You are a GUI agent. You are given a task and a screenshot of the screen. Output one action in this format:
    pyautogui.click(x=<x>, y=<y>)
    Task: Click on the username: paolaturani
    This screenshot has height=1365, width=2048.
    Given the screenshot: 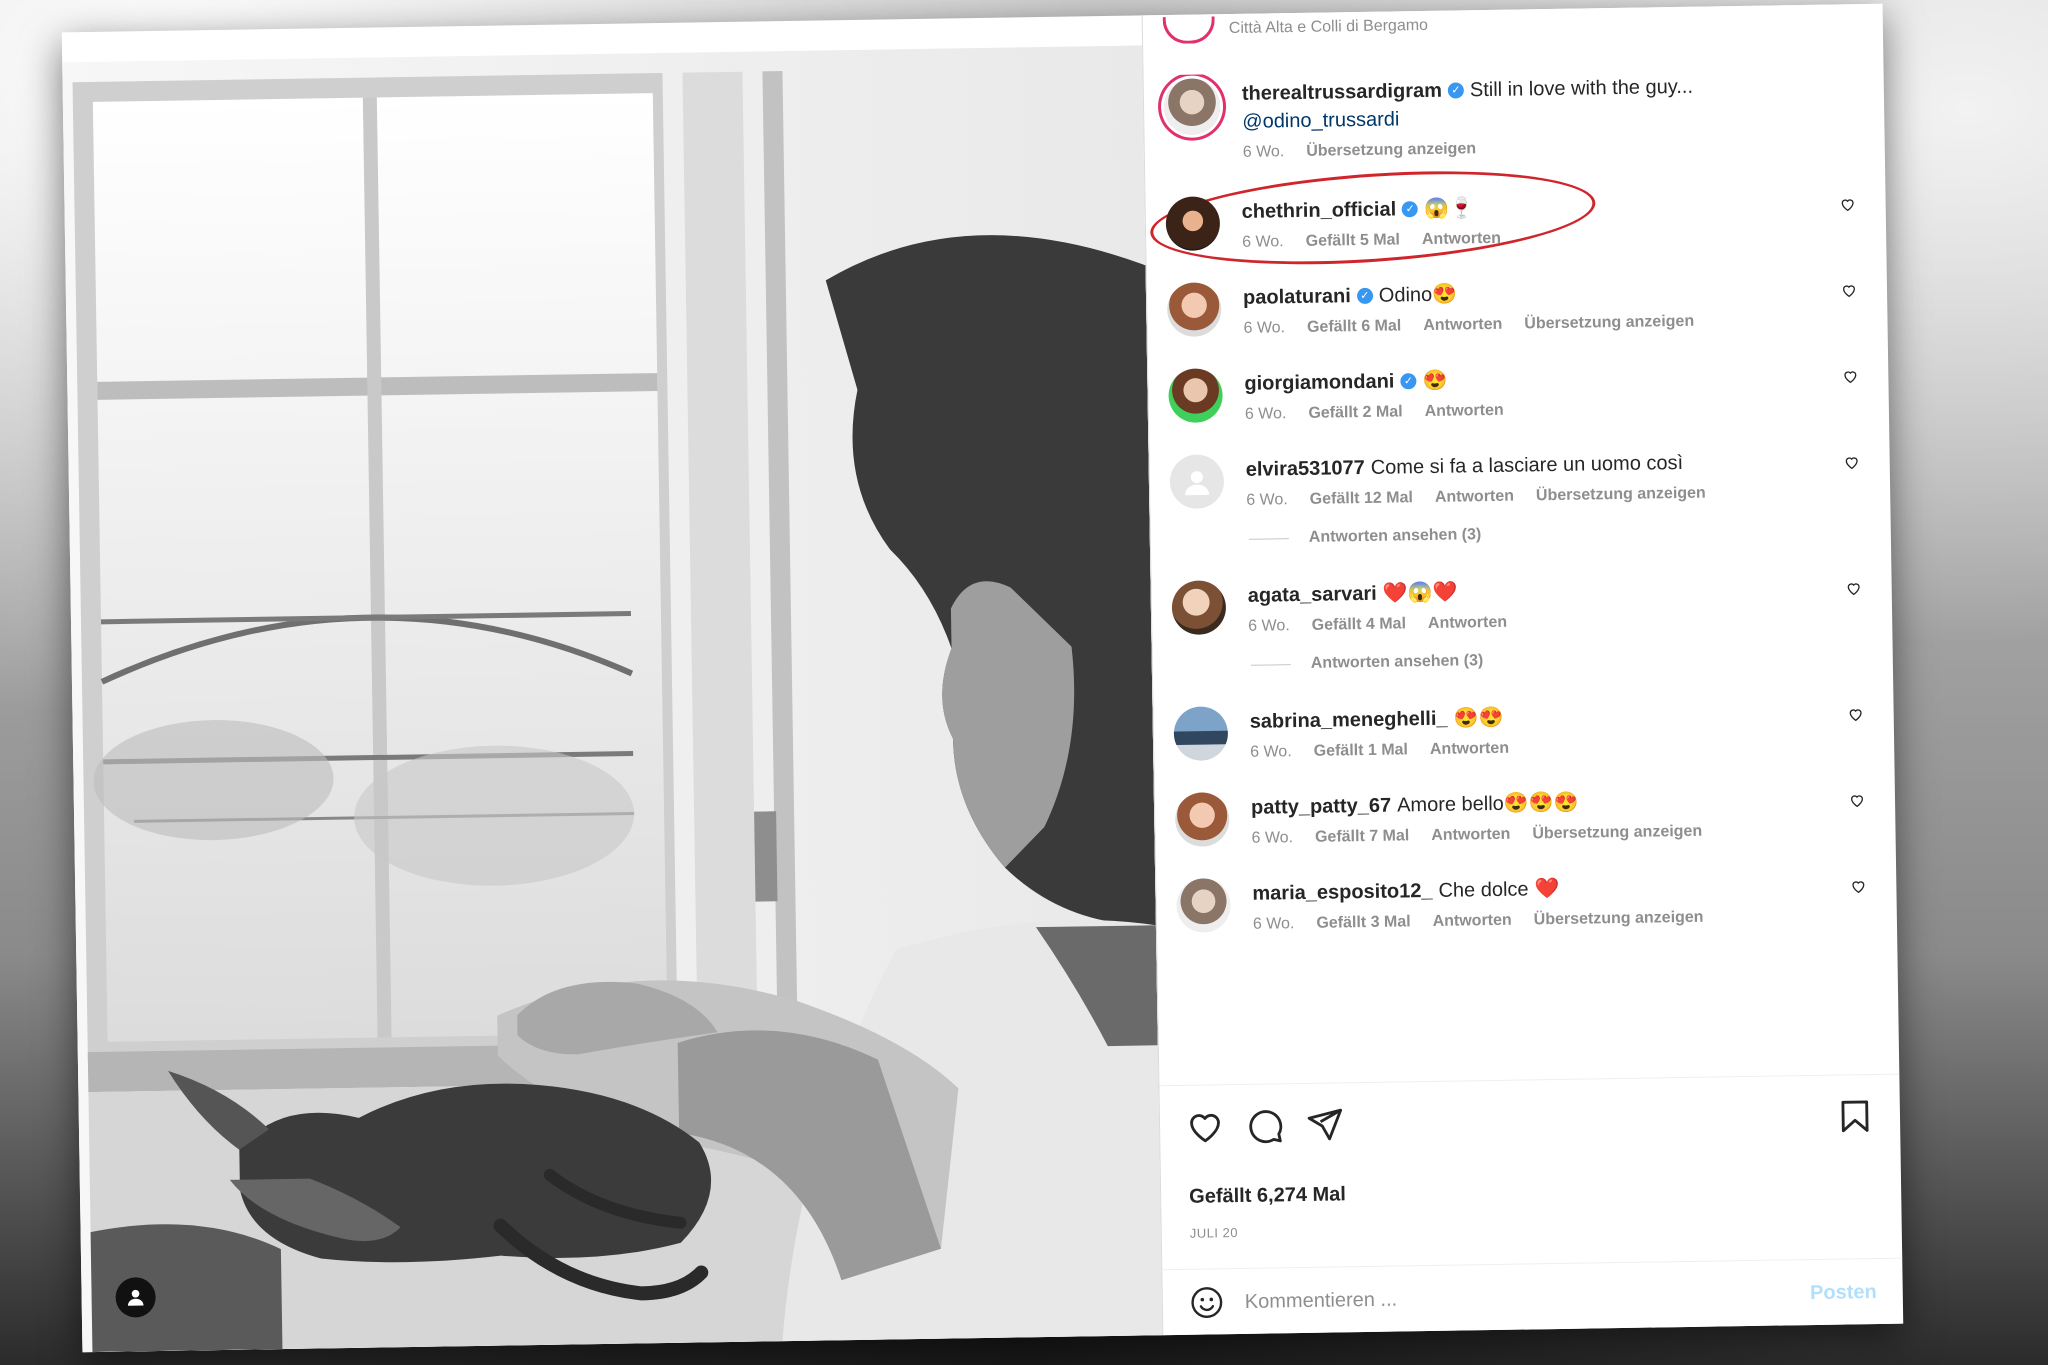 What is the action you would take?
    pyautogui.click(x=1297, y=297)
    